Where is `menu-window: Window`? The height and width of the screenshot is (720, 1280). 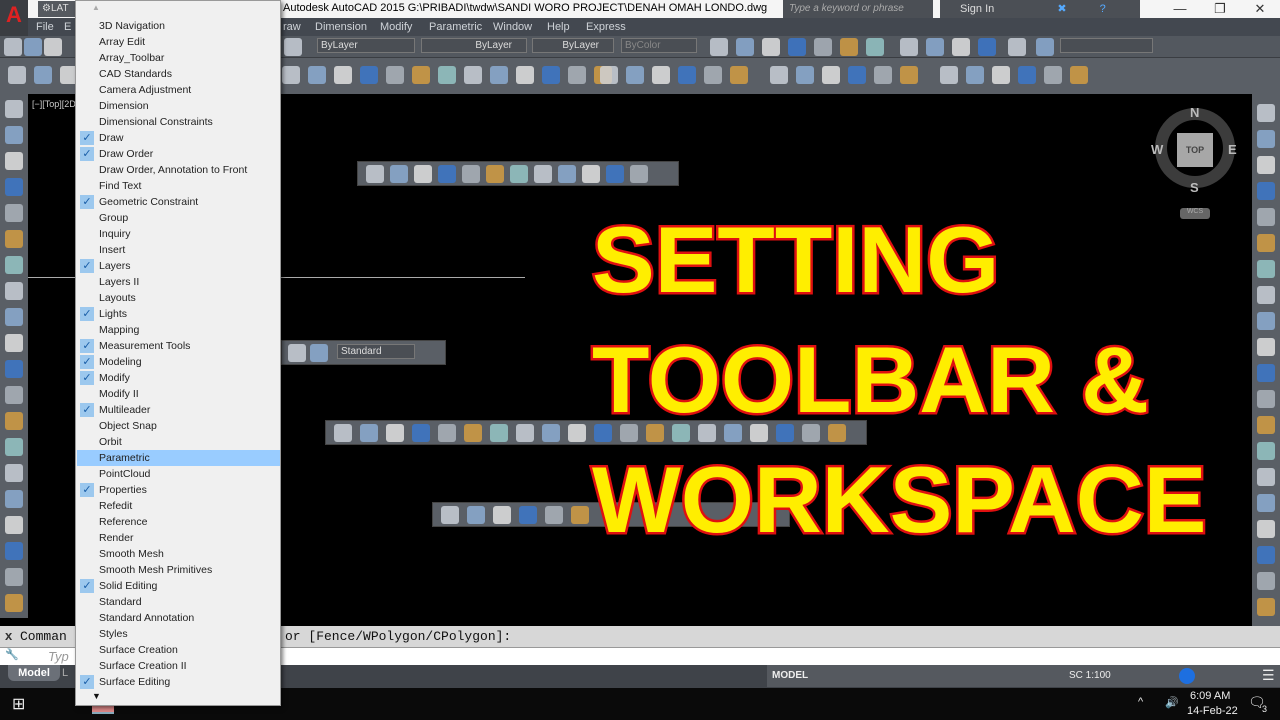 menu-window: Window is located at coordinates (512, 27).